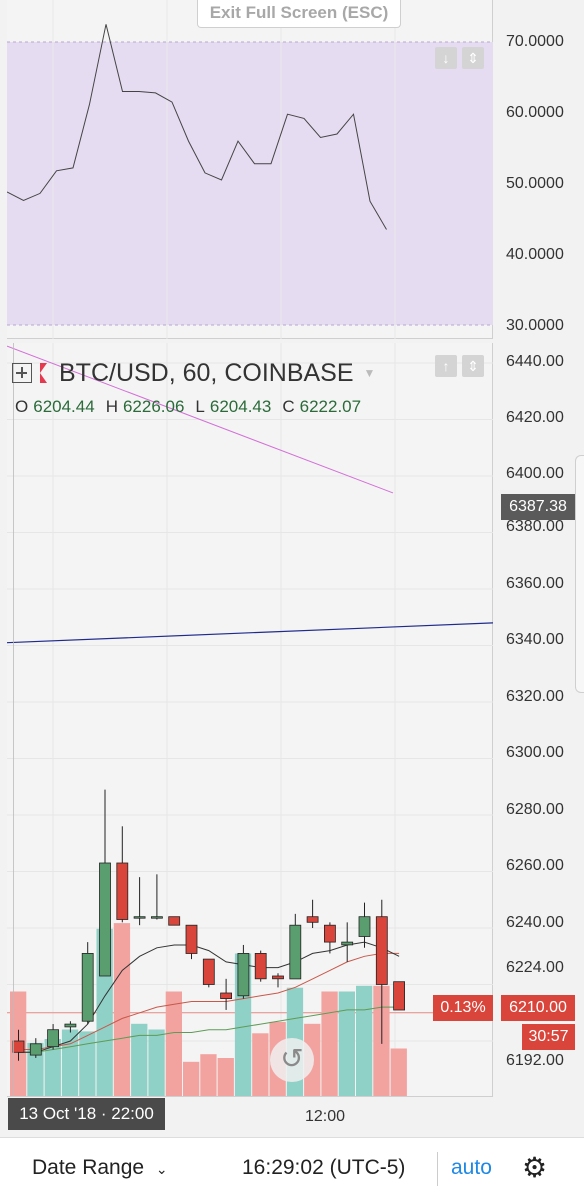 This screenshot has height=1200, width=584. Describe the element at coordinates (323, 1168) in the screenshot. I see `clock-time: 16:29:02 (UTC-5)` at that location.